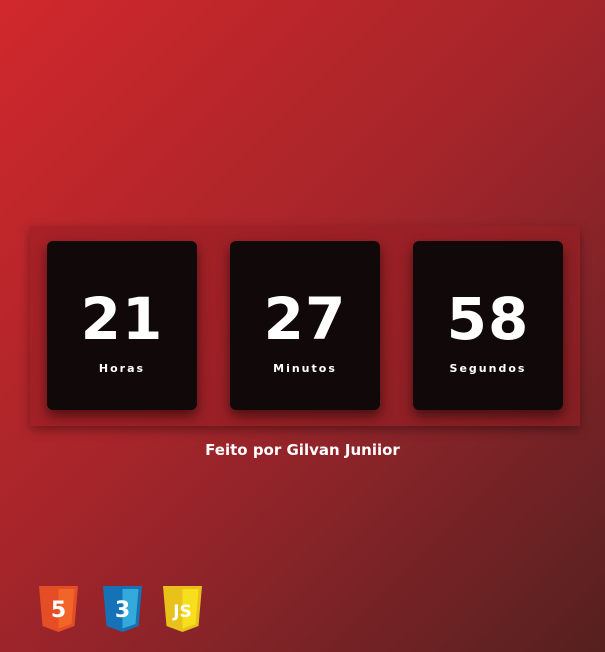  Describe the element at coordinates (488, 319) in the screenshot. I see `seconds-value: 58` at that location.